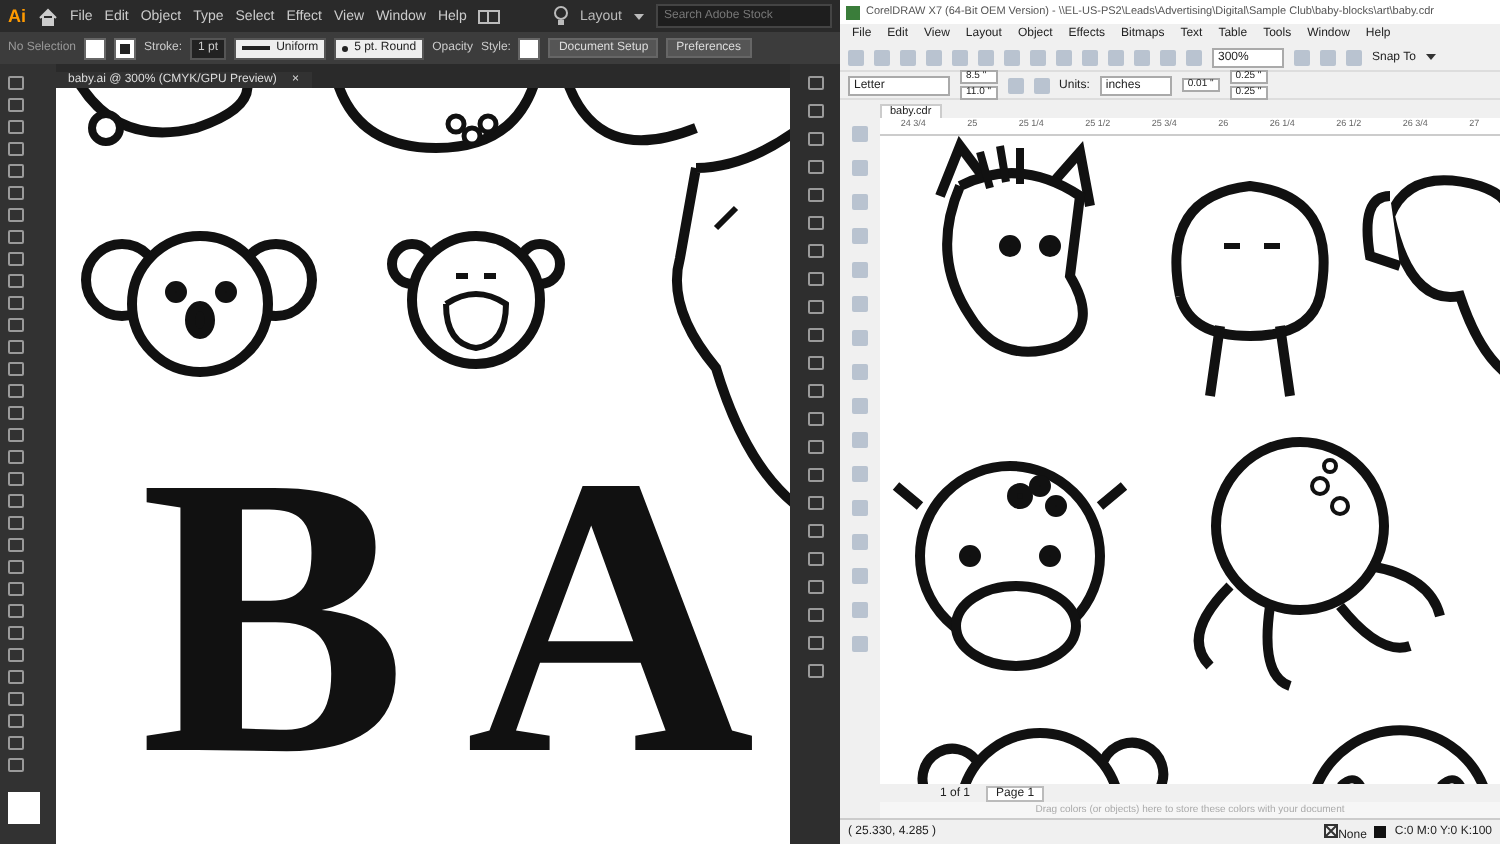 Image resolution: width=1500 pixels, height=844 pixels. What do you see at coordinates (529, 48) in the screenshot?
I see `style-swatch` at bounding box center [529, 48].